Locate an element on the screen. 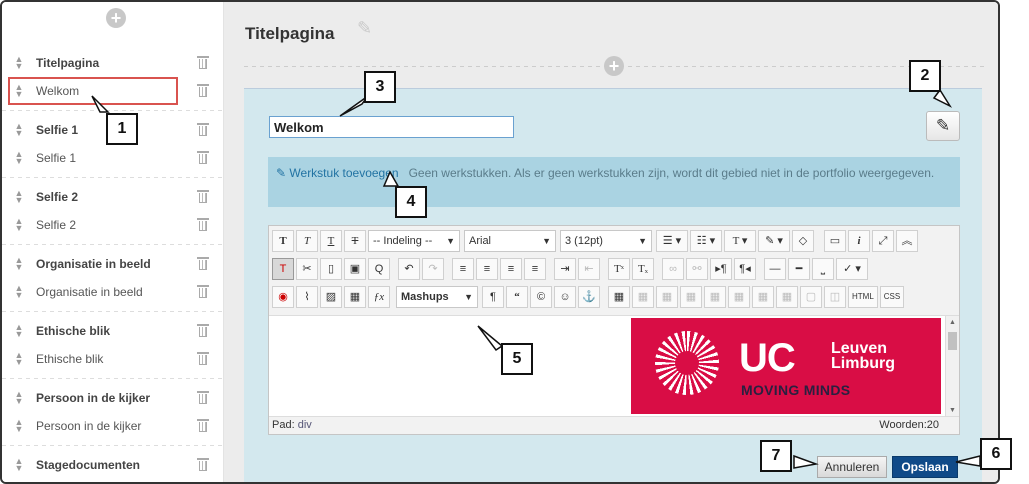 The width and height of the screenshot is (1029, 484). rtl-icon: ¶◂ is located at coordinates (745, 269).